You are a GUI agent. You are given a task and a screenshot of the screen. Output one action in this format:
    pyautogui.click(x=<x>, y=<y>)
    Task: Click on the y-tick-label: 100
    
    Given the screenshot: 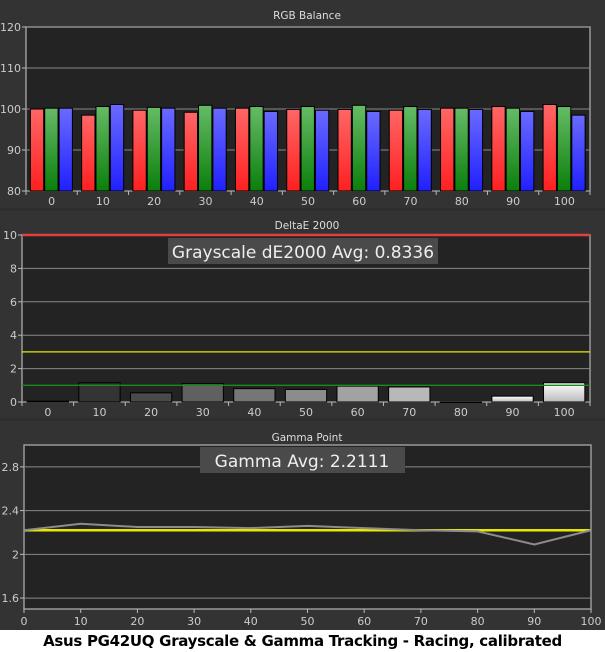 What is the action you would take?
    pyautogui.click(x=10, y=109)
    